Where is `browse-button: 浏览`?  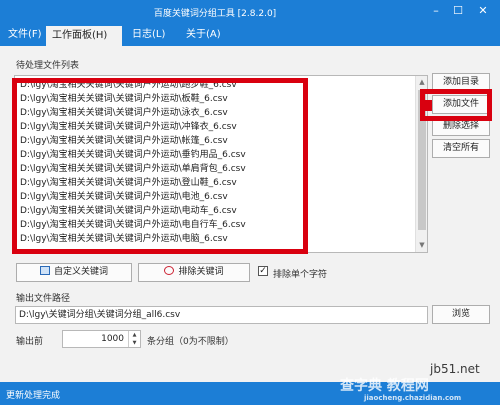
browse-button: 浏览 is located at coordinates (461, 314).